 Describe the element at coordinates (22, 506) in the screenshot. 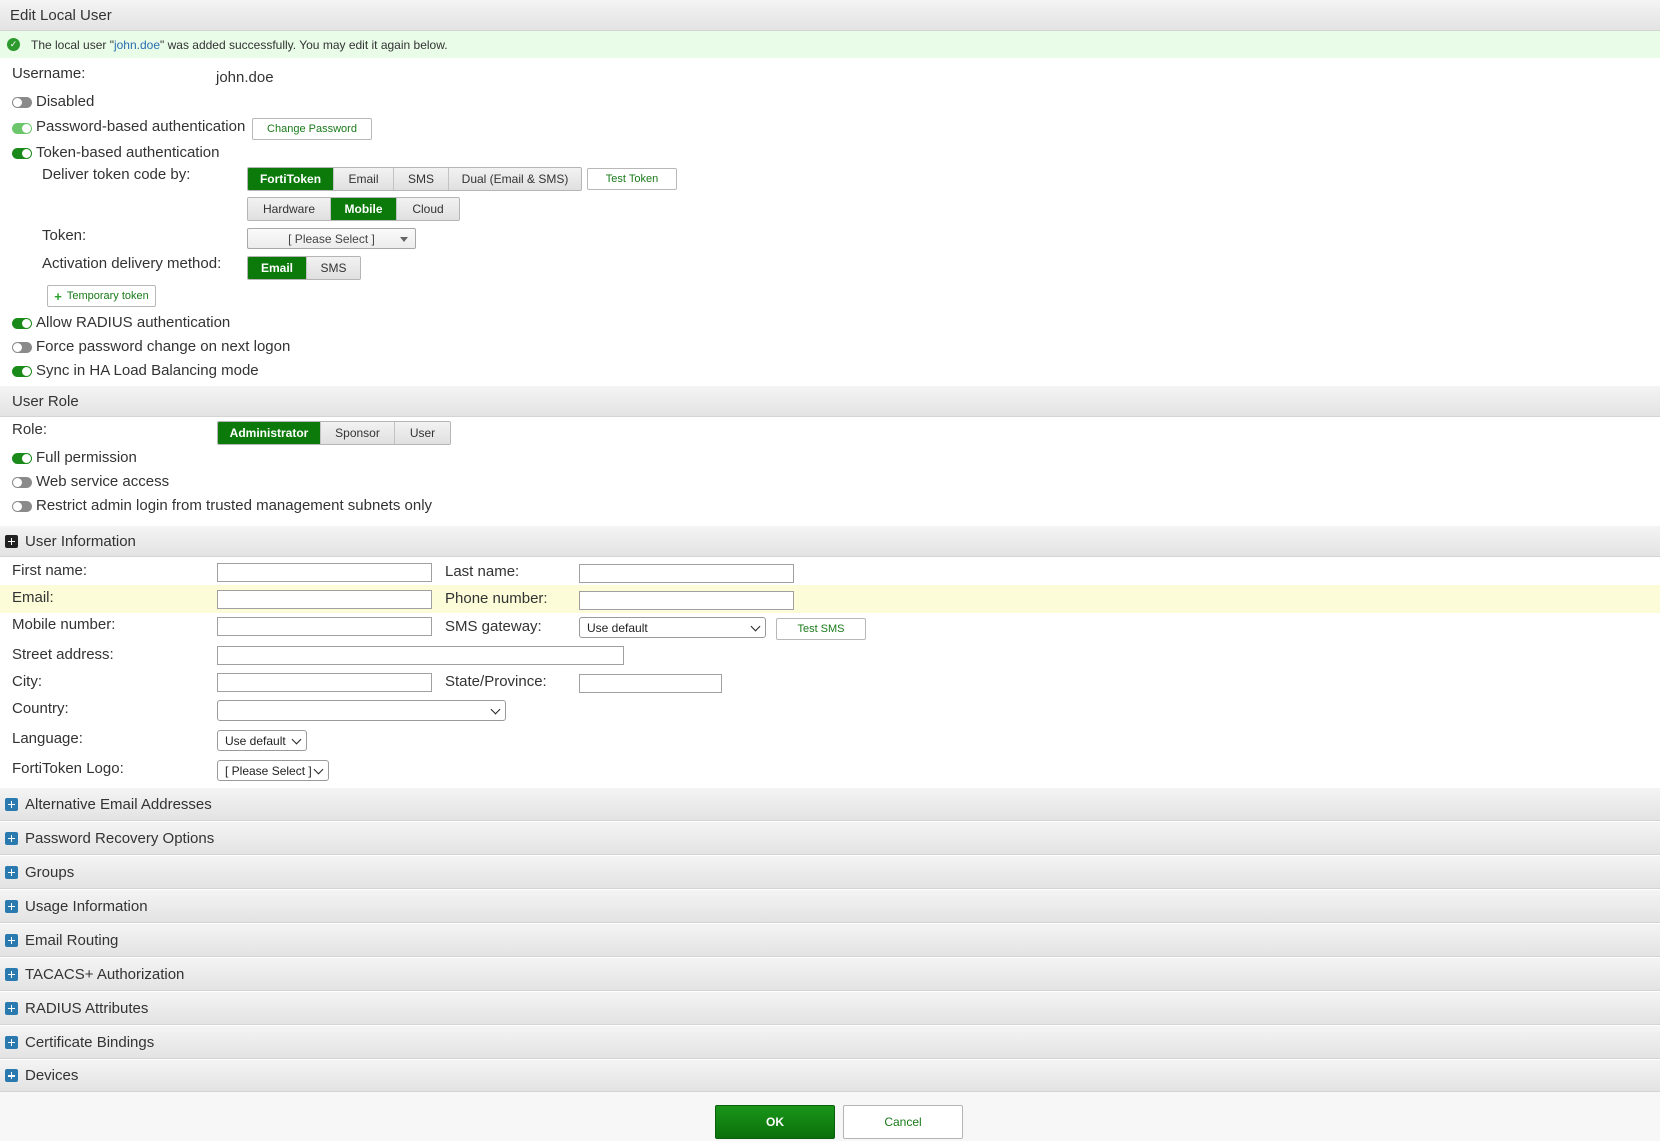

I see `restrict-admin-login-toggle` at that location.